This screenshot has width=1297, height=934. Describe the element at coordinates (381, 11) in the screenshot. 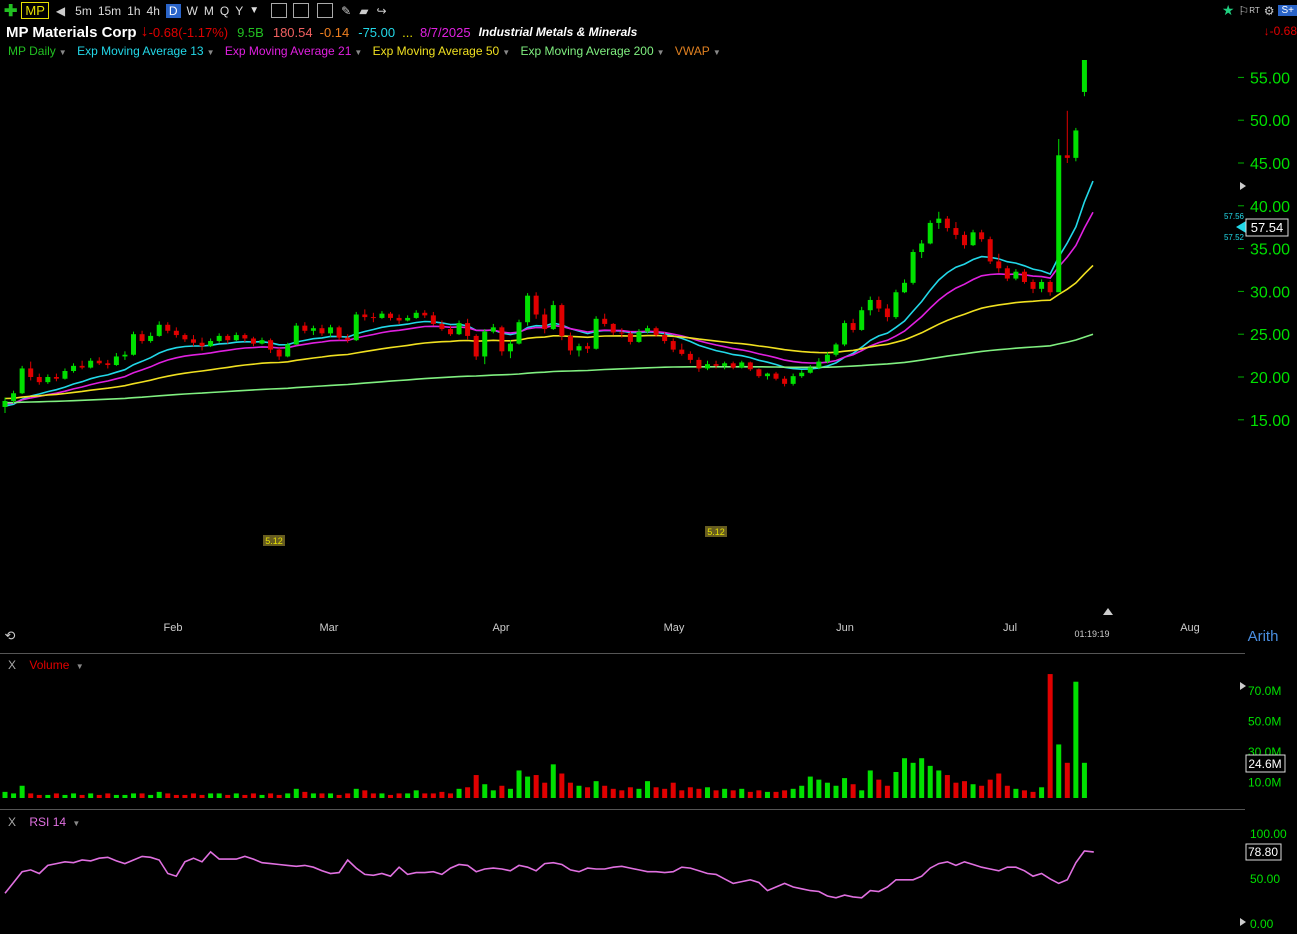

I see `share-icon: ↪` at that location.